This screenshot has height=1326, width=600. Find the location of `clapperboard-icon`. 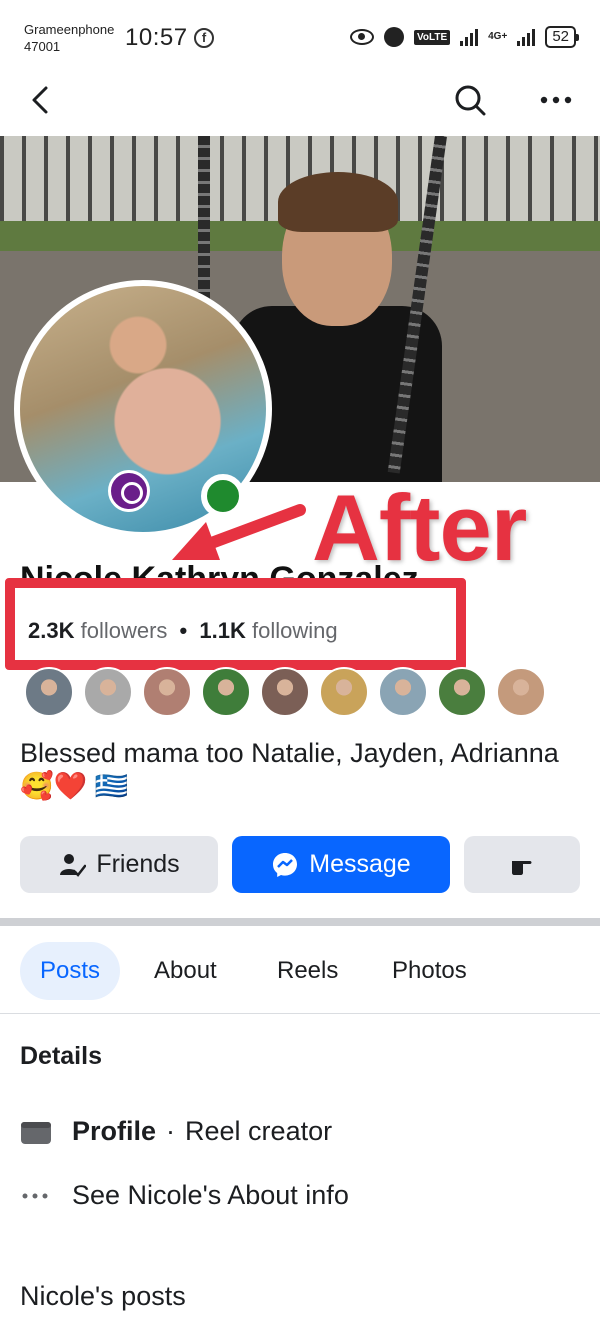

clapperboard-icon is located at coordinates (36, 1132).